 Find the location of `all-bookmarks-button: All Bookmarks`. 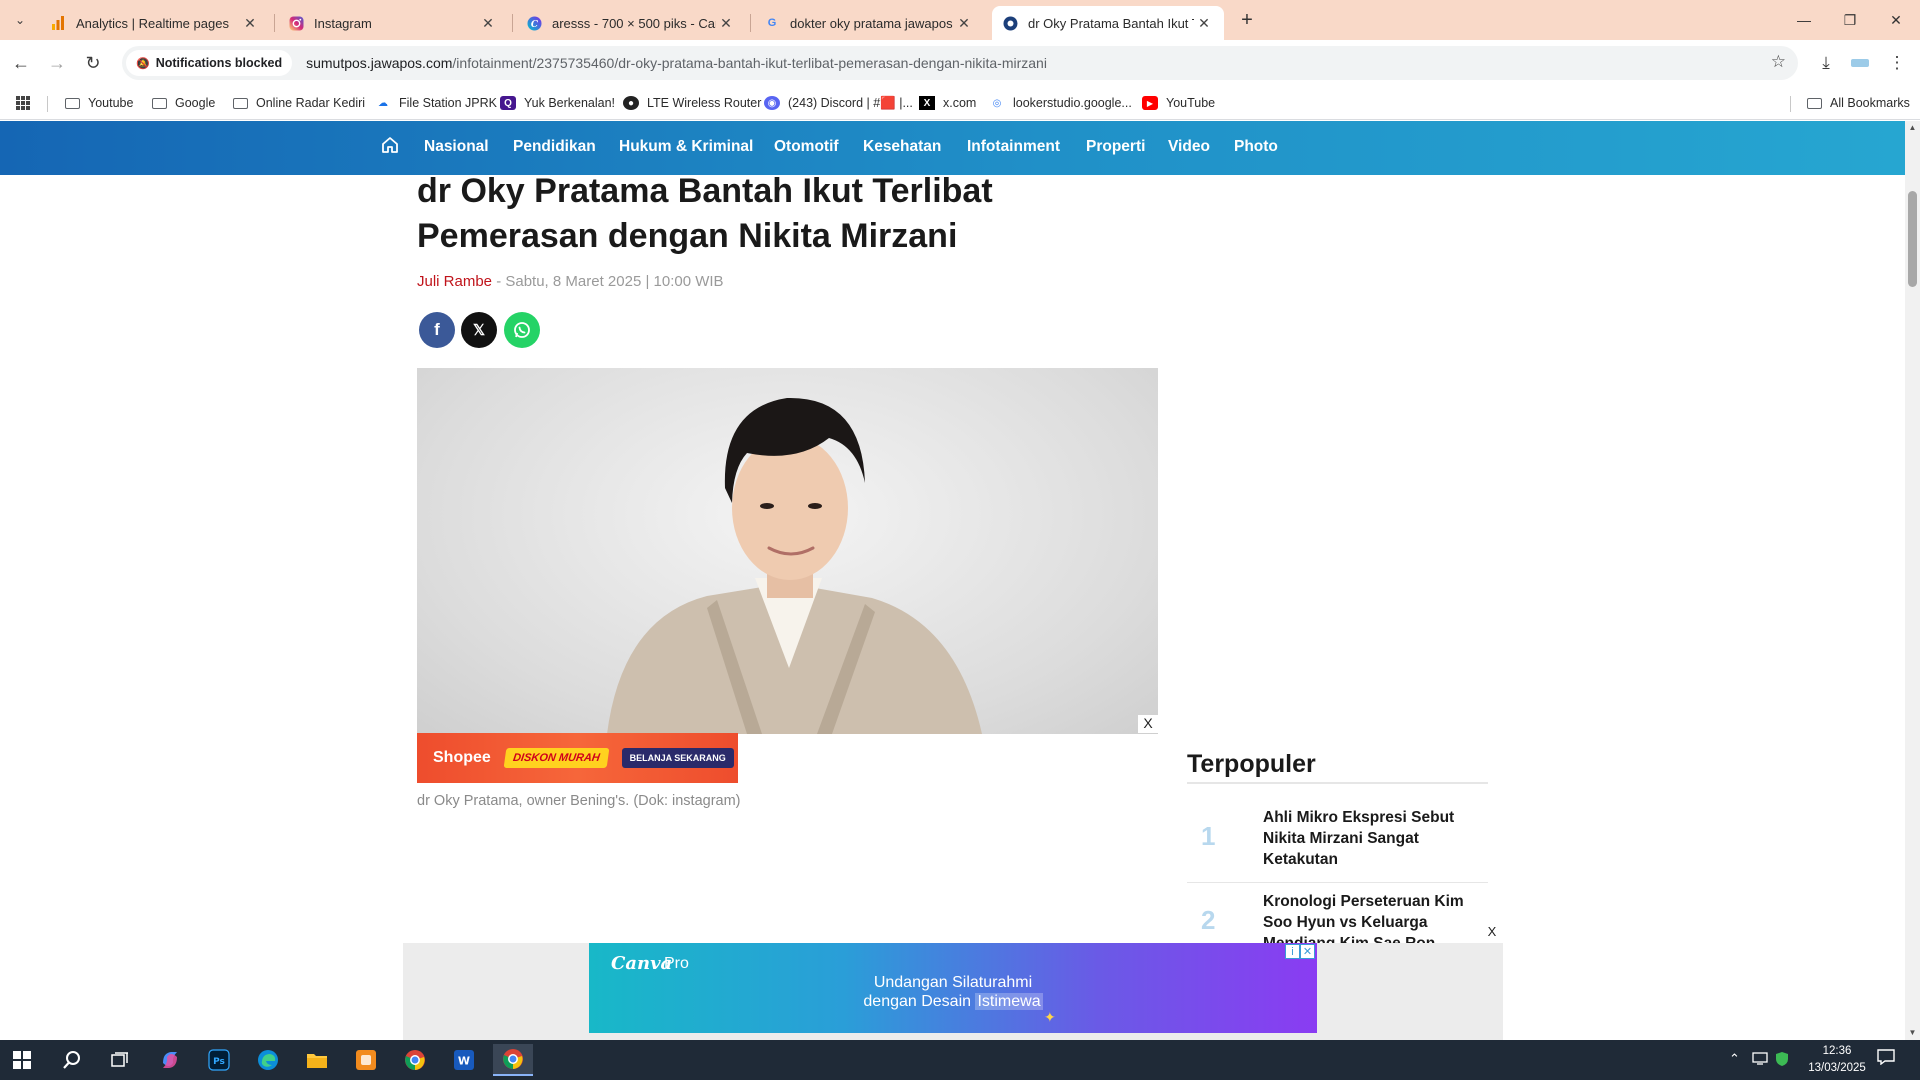

all-bookmarks-button: All Bookmarks is located at coordinates (1858, 103).